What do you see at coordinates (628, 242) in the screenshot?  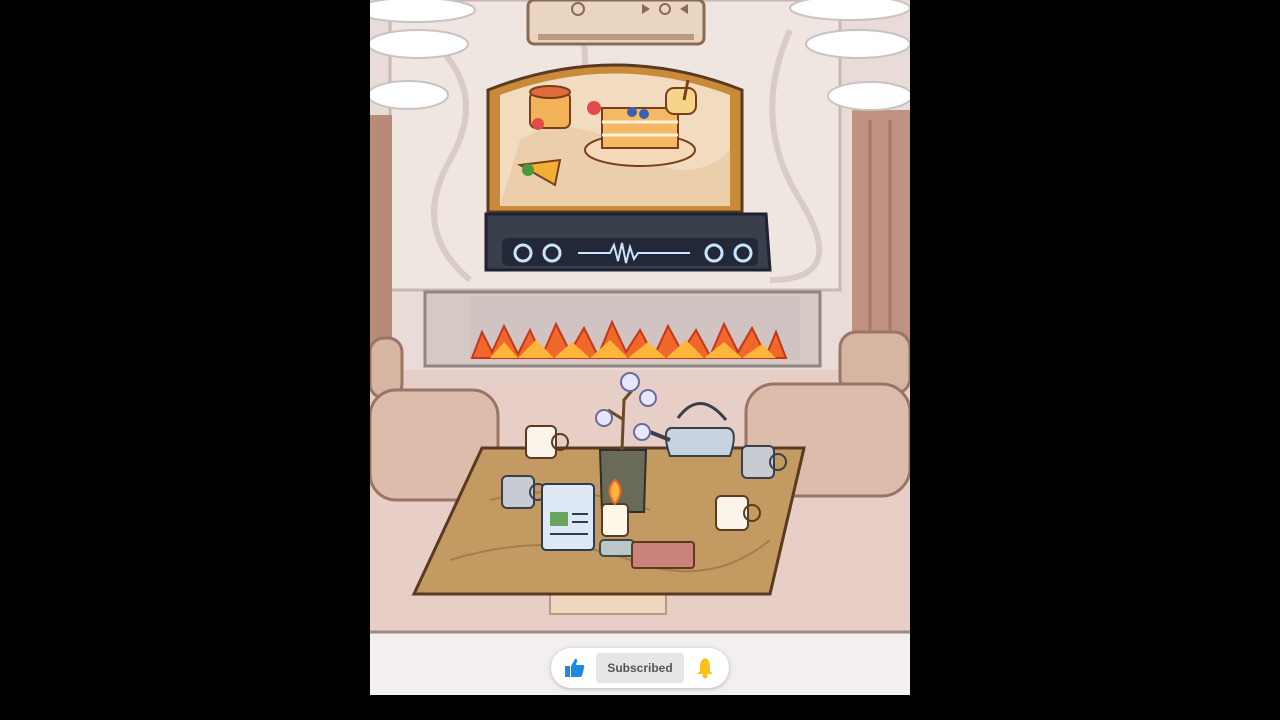 I see `soundbar` at bounding box center [628, 242].